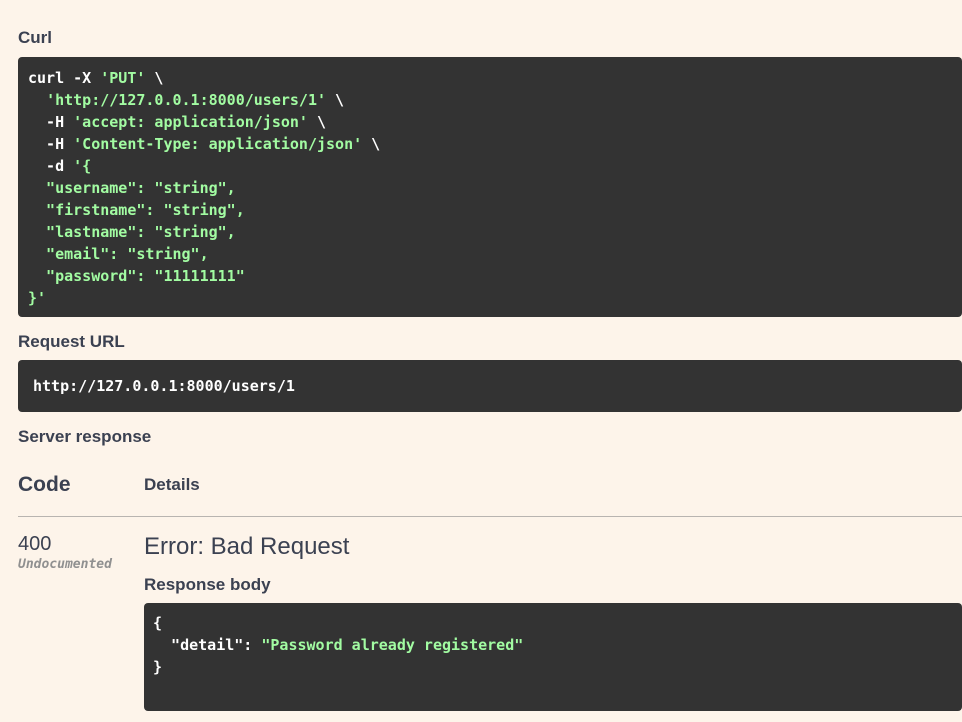  Describe the element at coordinates (247, 546) in the screenshot. I see `error-title: Error: Bad Request` at that location.